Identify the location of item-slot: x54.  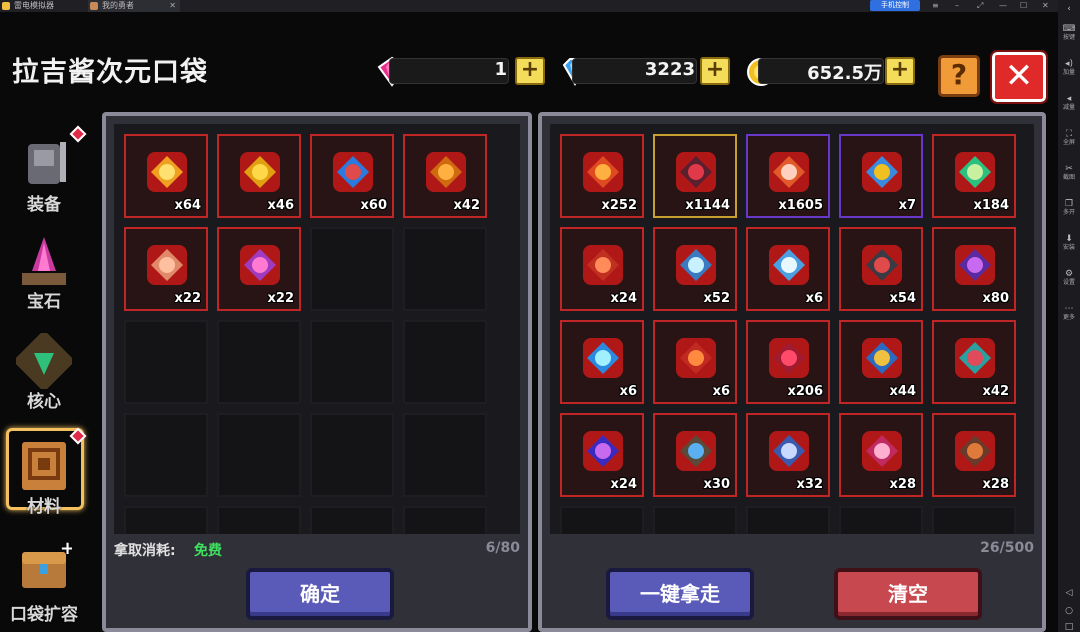
(881, 269).